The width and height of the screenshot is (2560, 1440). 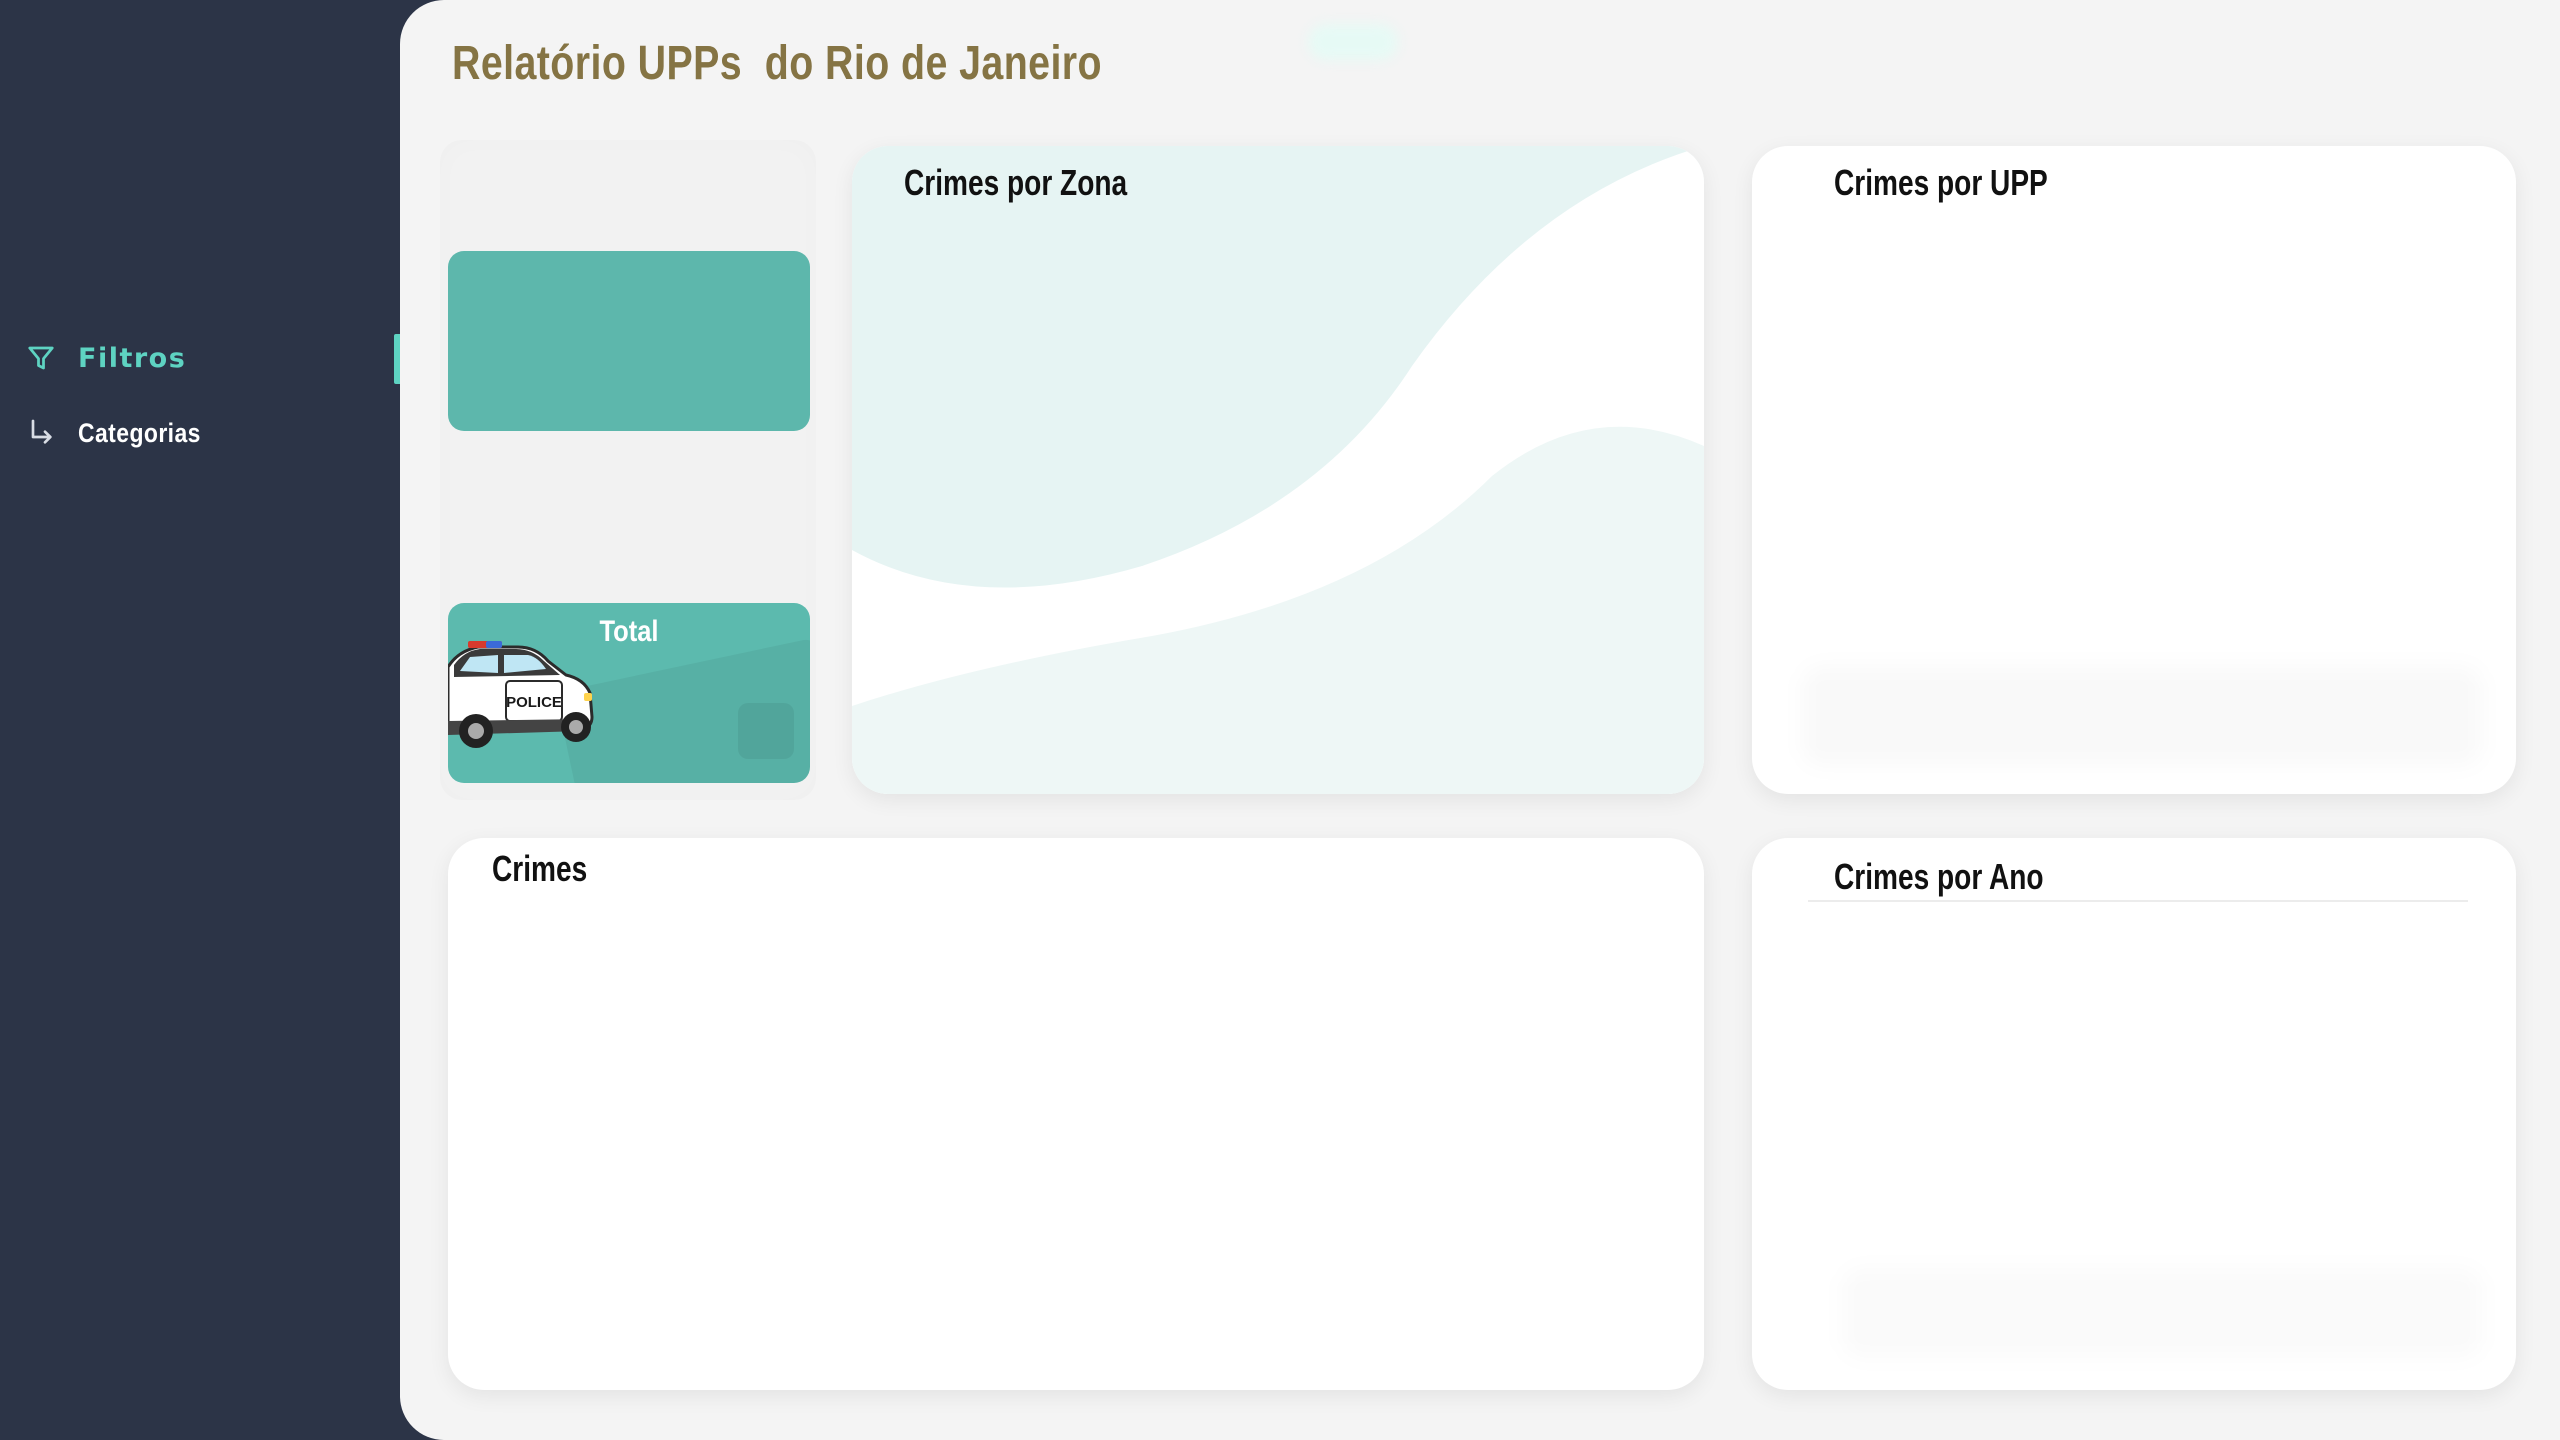 I want to click on card-title: Crimes por UPP, so click(x=1941, y=182).